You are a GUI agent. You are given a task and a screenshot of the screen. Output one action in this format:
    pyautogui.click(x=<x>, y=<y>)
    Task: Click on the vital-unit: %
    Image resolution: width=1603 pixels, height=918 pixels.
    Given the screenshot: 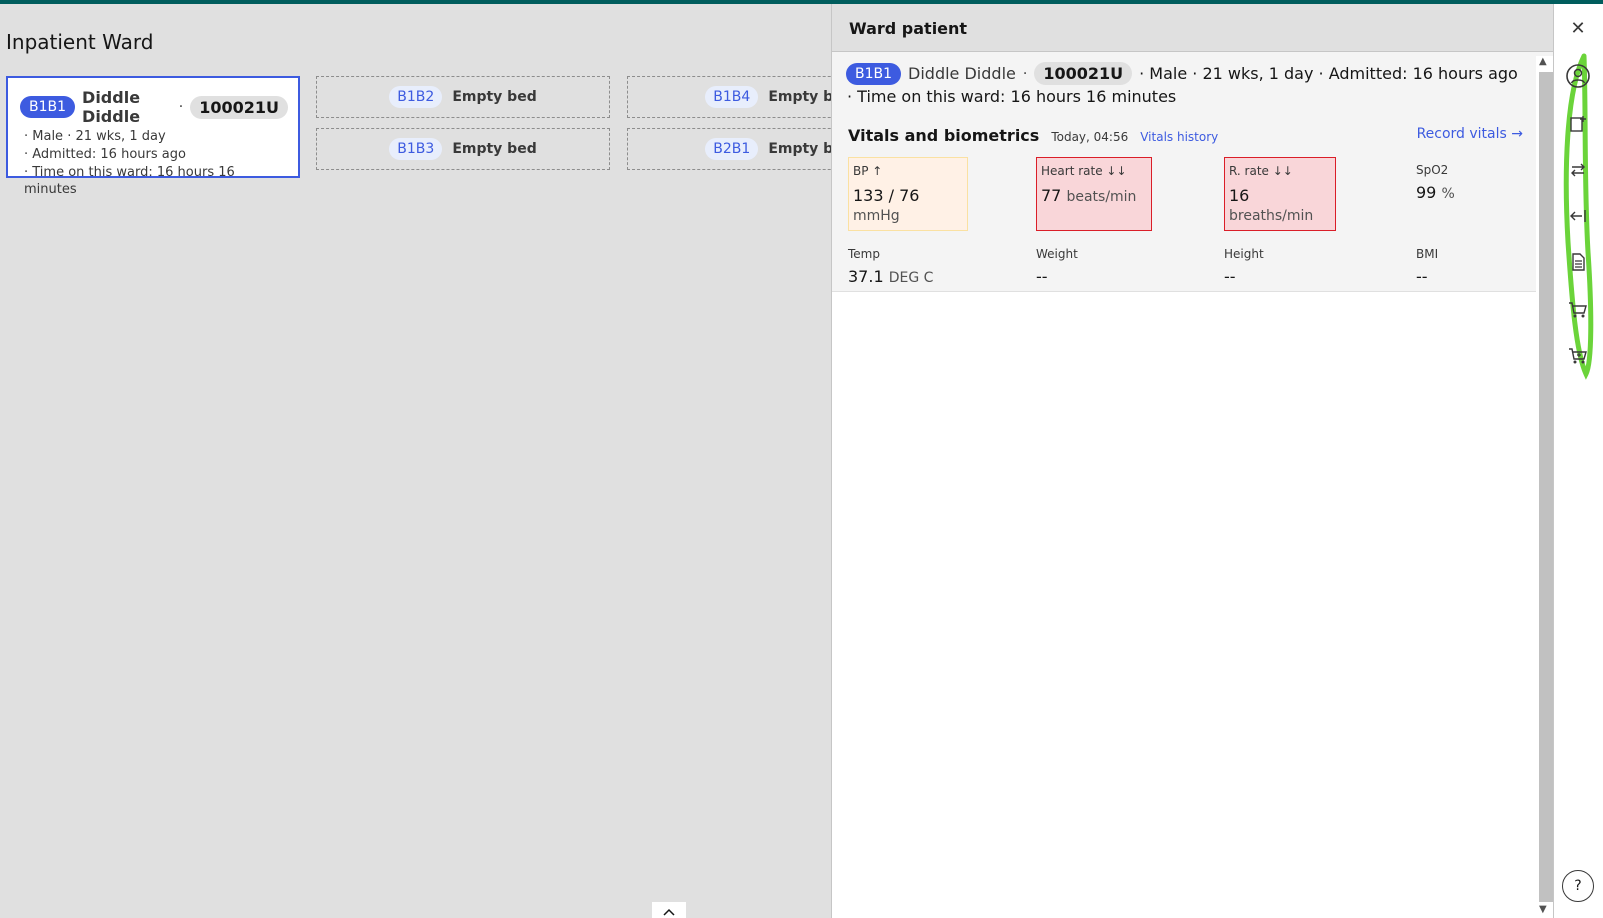 What is the action you would take?
    pyautogui.click(x=1448, y=194)
    